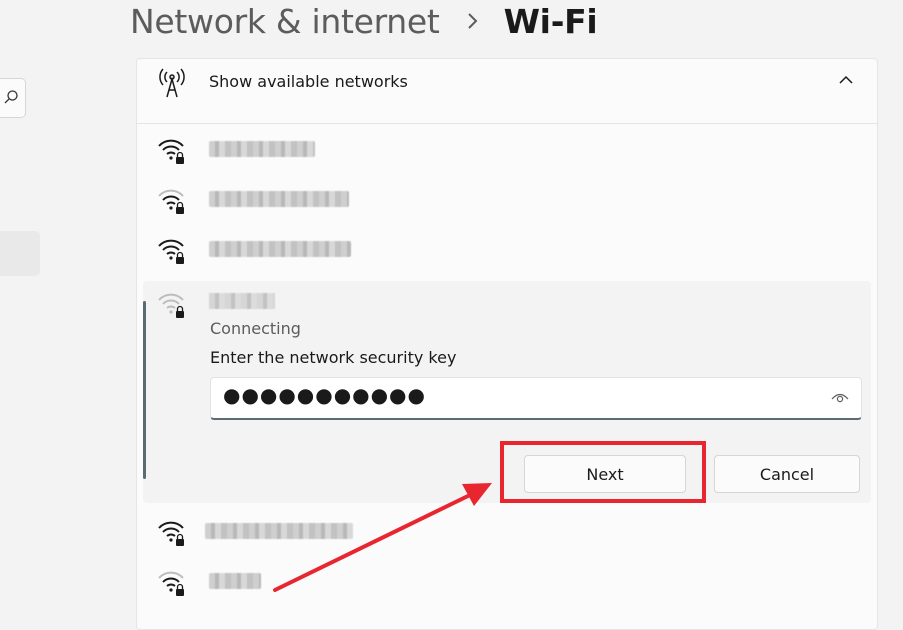  What do you see at coordinates (550, 21) in the screenshot?
I see `page-title: Wi-Fi` at bounding box center [550, 21].